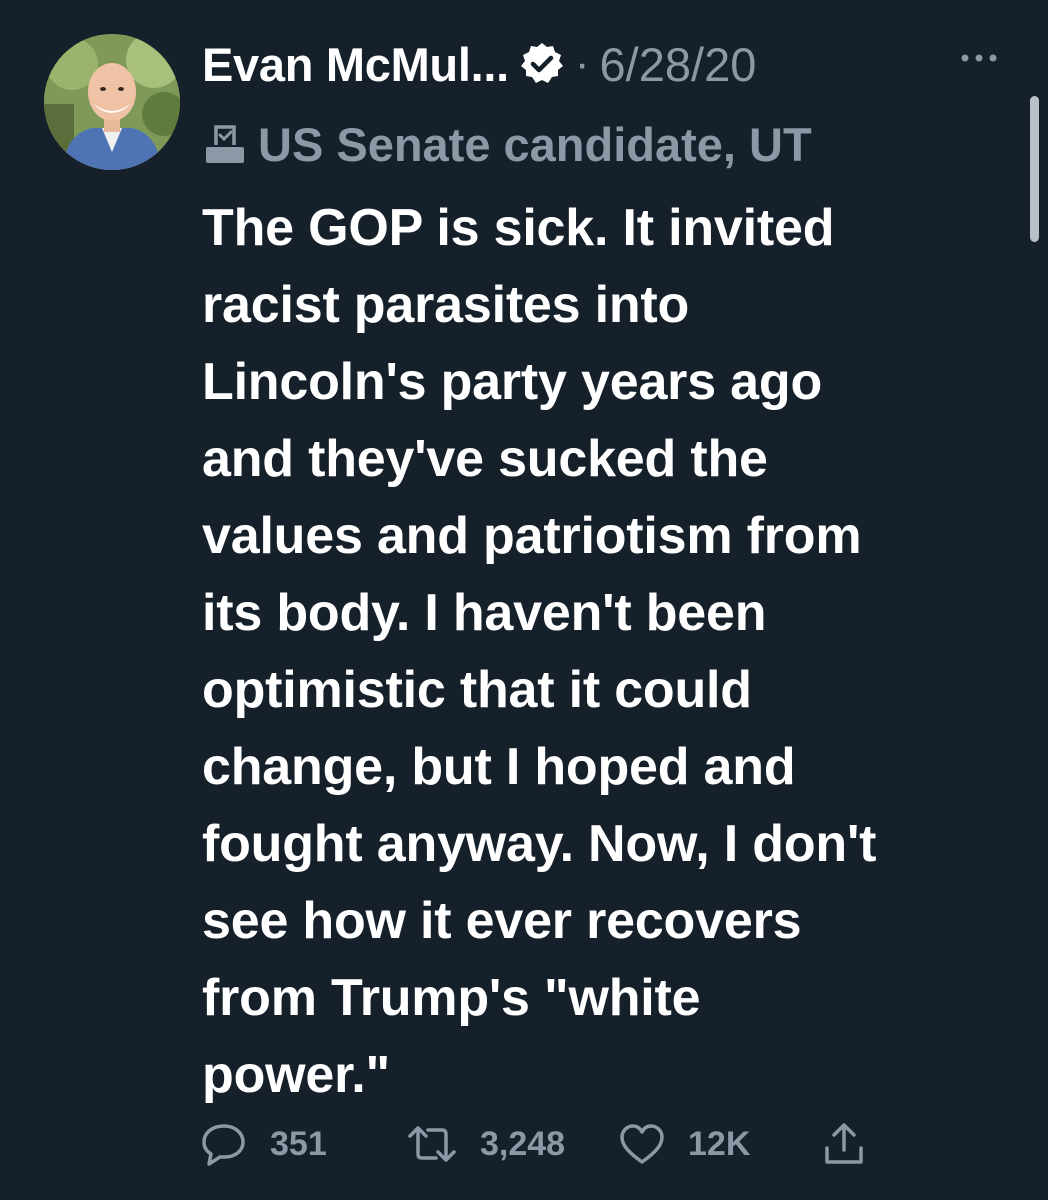 The width and height of the screenshot is (1048, 1200). What do you see at coordinates (432, 1144) in the screenshot?
I see `retweet-icon` at bounding box center [432, 1144].